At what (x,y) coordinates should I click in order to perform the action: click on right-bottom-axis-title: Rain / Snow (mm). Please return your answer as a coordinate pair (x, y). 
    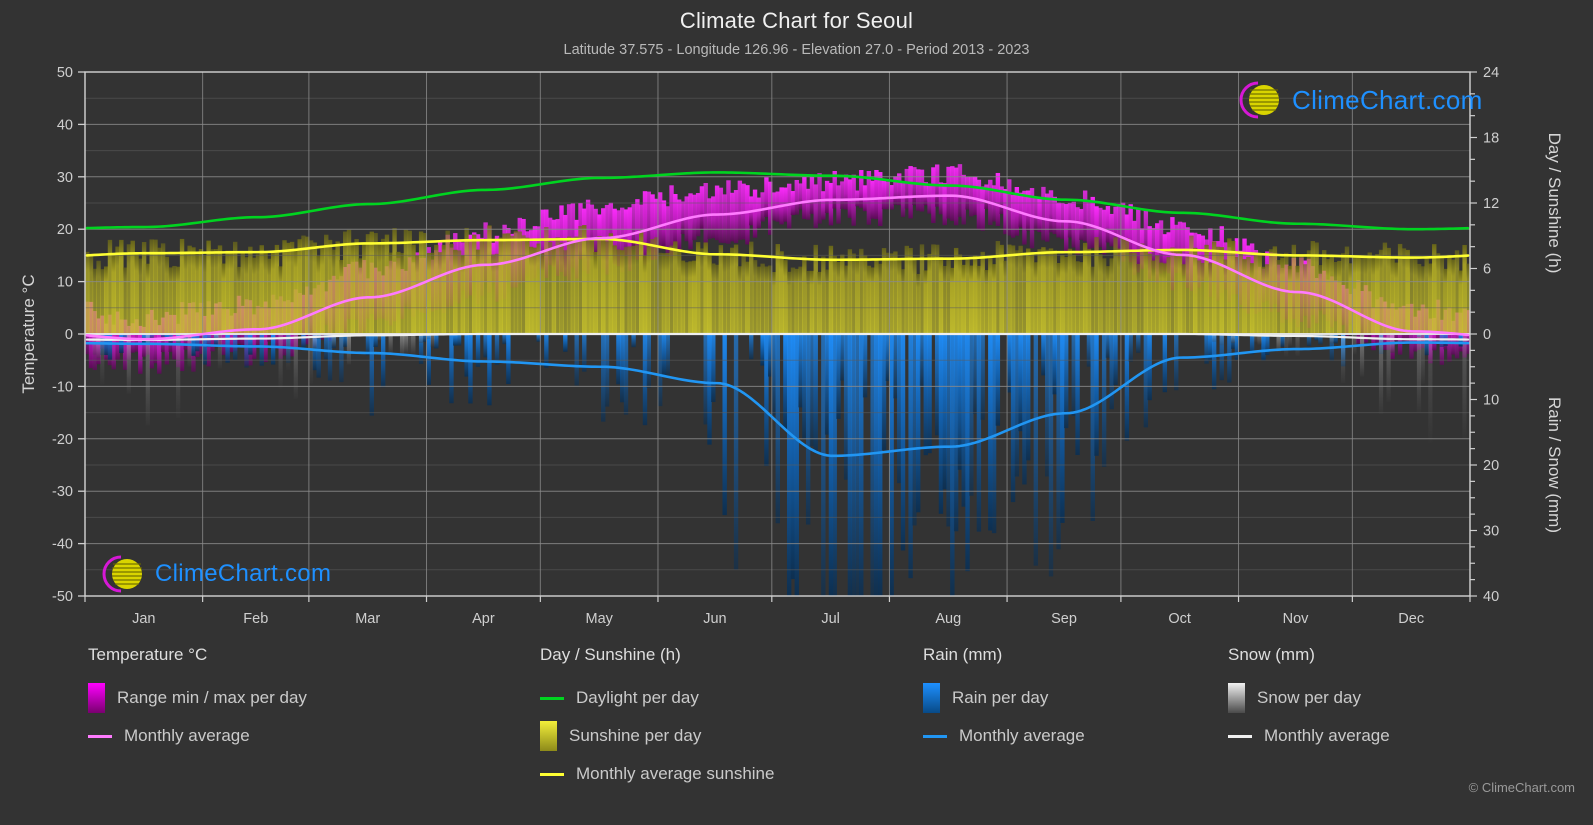
    Looking at the image, I should click on (1554, 465).